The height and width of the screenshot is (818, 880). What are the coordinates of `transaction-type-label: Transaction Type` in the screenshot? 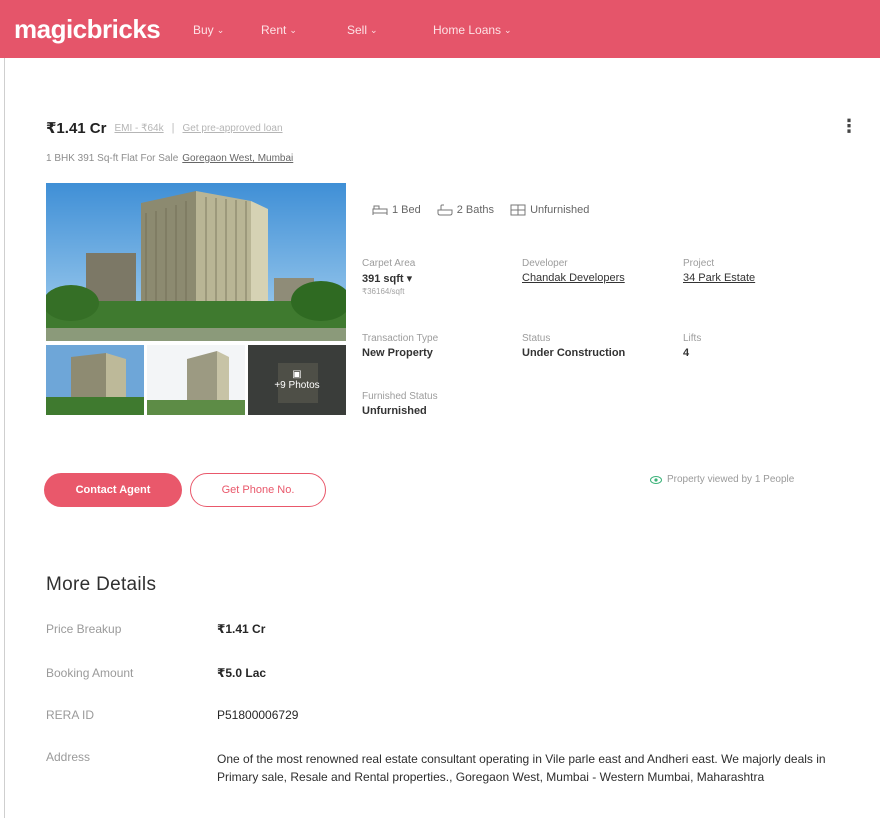 It's located at (400, 338).